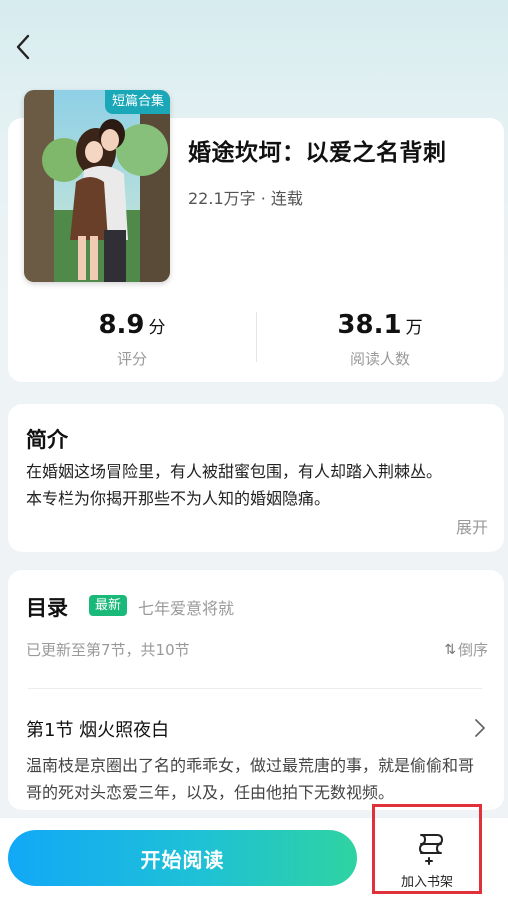  I want to click on sort-button: ⇅ 倒序, so click(466, 649).